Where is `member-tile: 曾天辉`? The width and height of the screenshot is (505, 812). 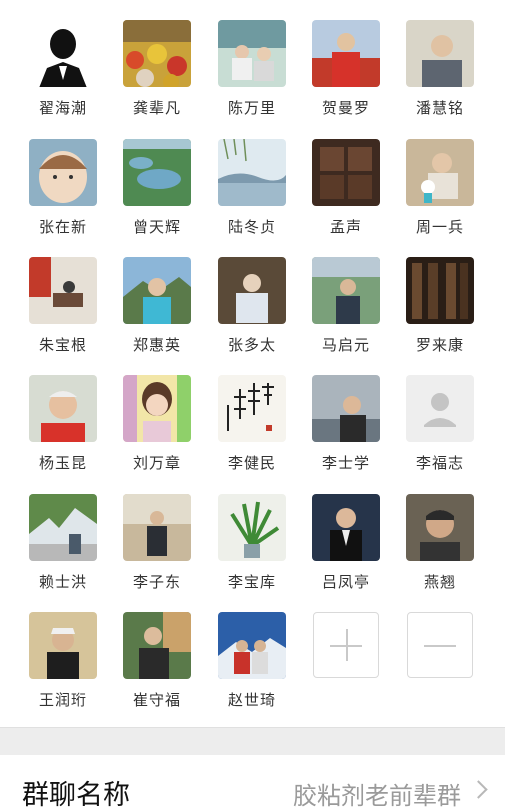 member-tile: 曾天辉 is located at coordinates (157, 178).